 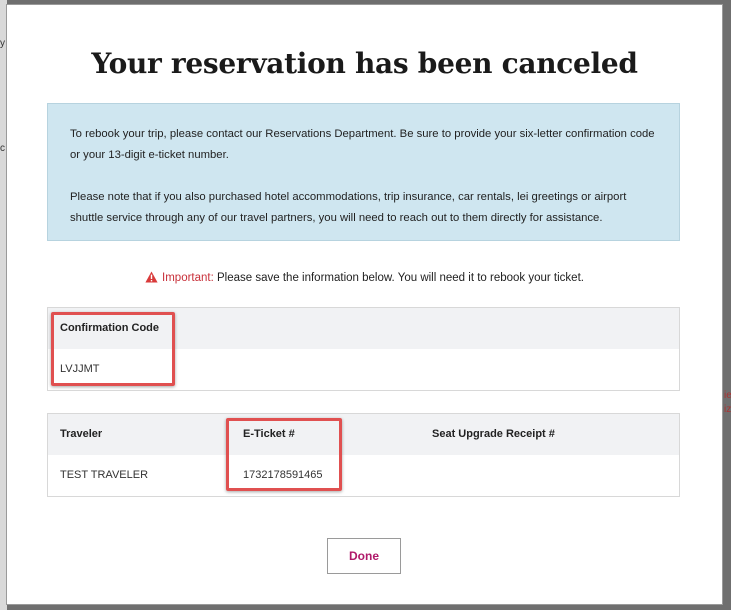 I want to click on modal-title: Your reservation has been canceled, so click(x=364, y=63).